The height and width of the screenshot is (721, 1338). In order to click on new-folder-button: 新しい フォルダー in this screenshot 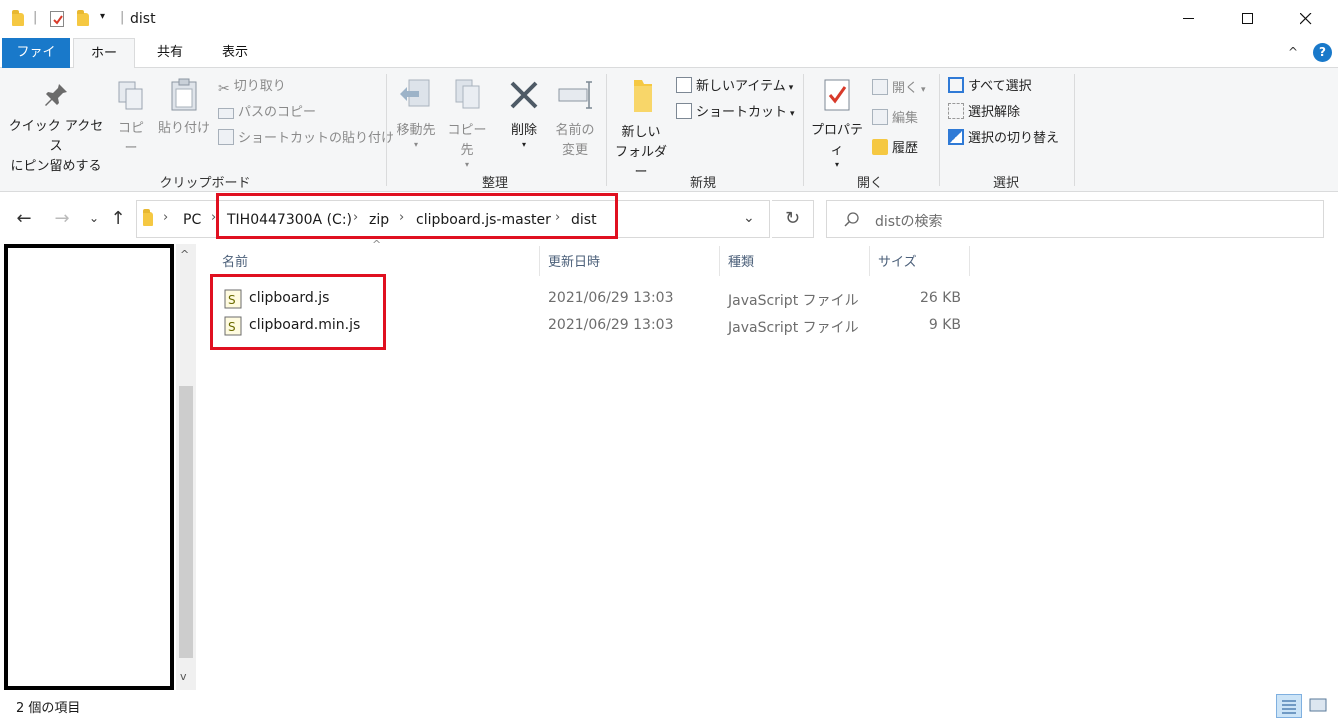, I will do `click(641, 129)`.